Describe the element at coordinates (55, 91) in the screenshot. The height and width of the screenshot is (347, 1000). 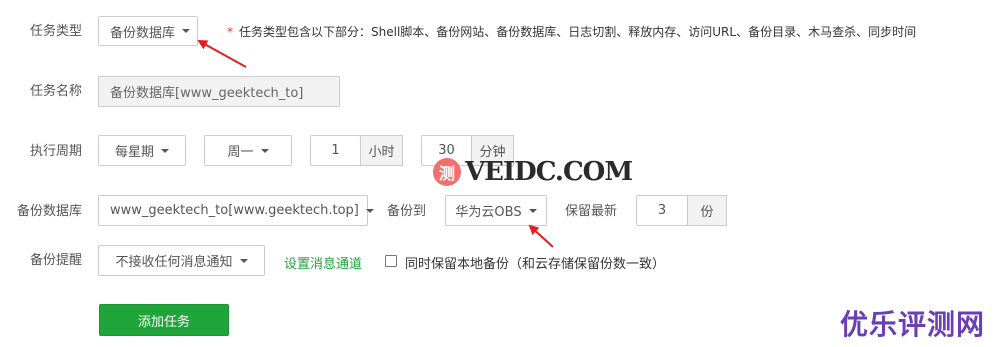
I see `task-name-label: 任务名称` at that location.